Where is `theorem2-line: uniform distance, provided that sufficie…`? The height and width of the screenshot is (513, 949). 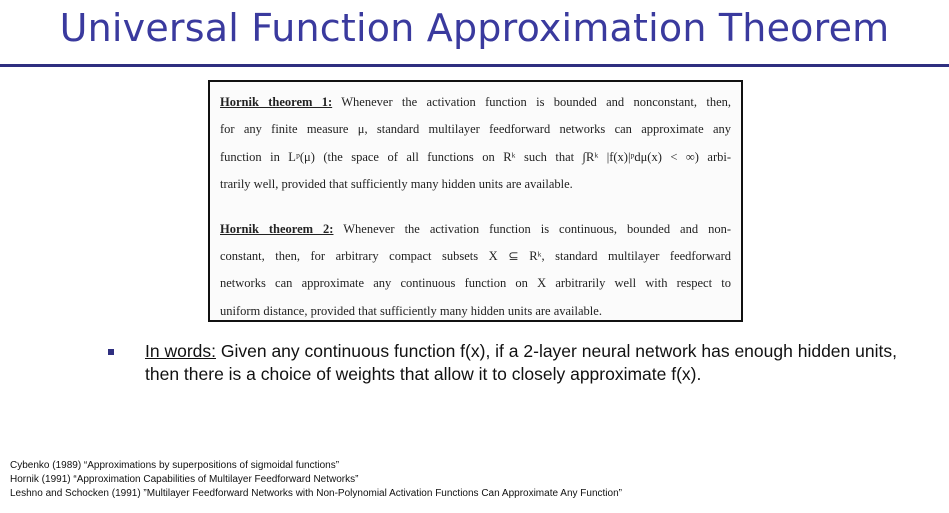
theorem2-line: uniform distance, provided that sufficie… is located at coordinates (411, 310).